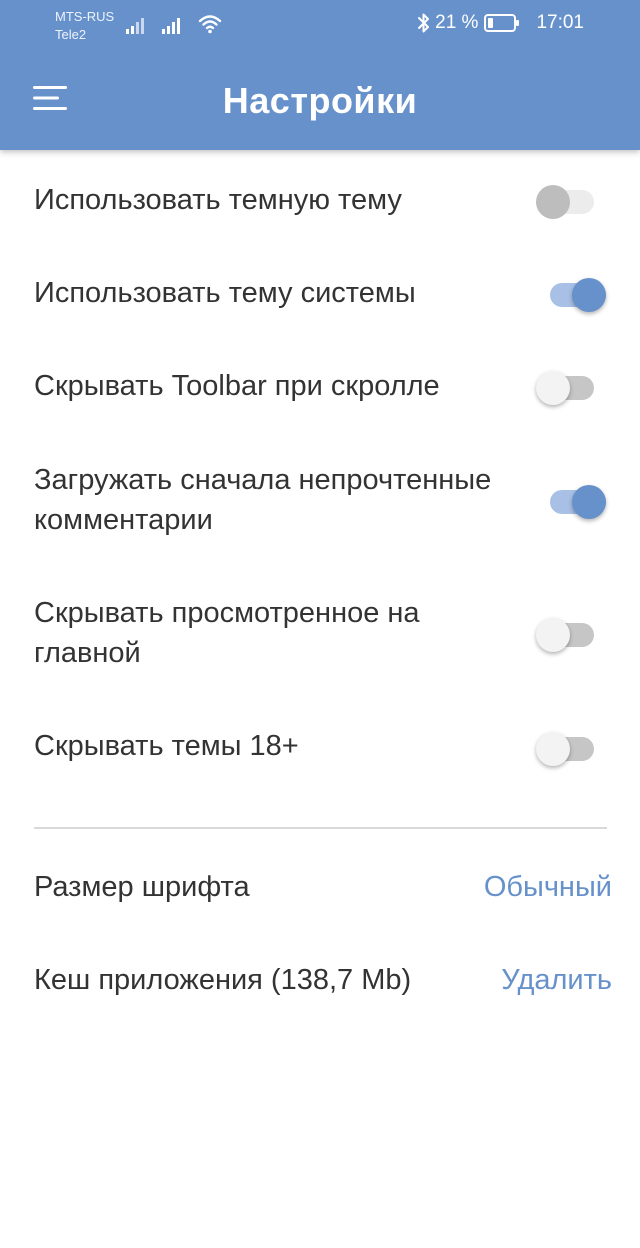  Describe the element at coordinates (572, 745) in the screenshot. I see `hide-18plus-switch` at that location.